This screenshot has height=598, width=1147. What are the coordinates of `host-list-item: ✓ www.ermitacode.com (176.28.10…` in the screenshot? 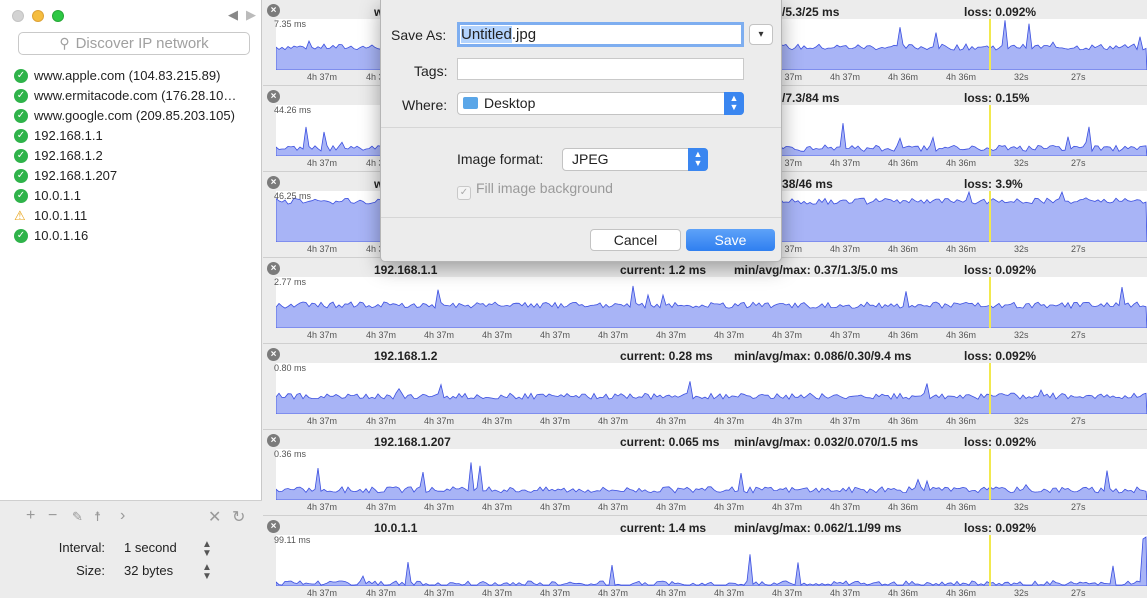 It's located at (137, 96).